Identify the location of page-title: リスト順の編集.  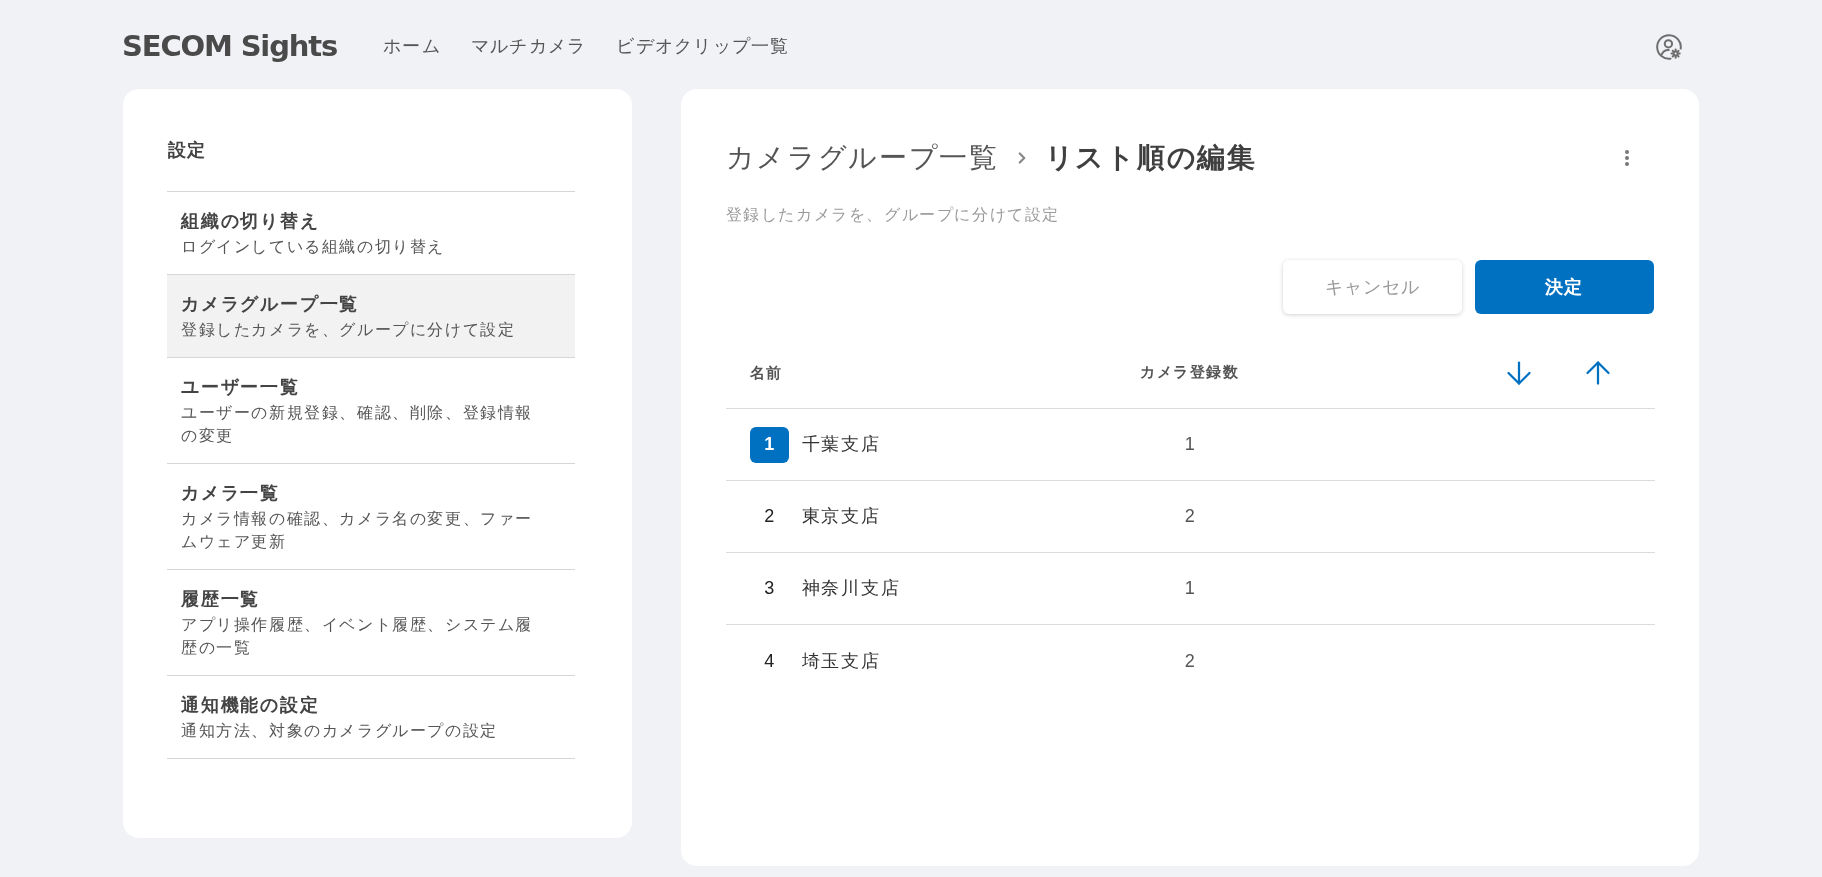
(1150, 158).